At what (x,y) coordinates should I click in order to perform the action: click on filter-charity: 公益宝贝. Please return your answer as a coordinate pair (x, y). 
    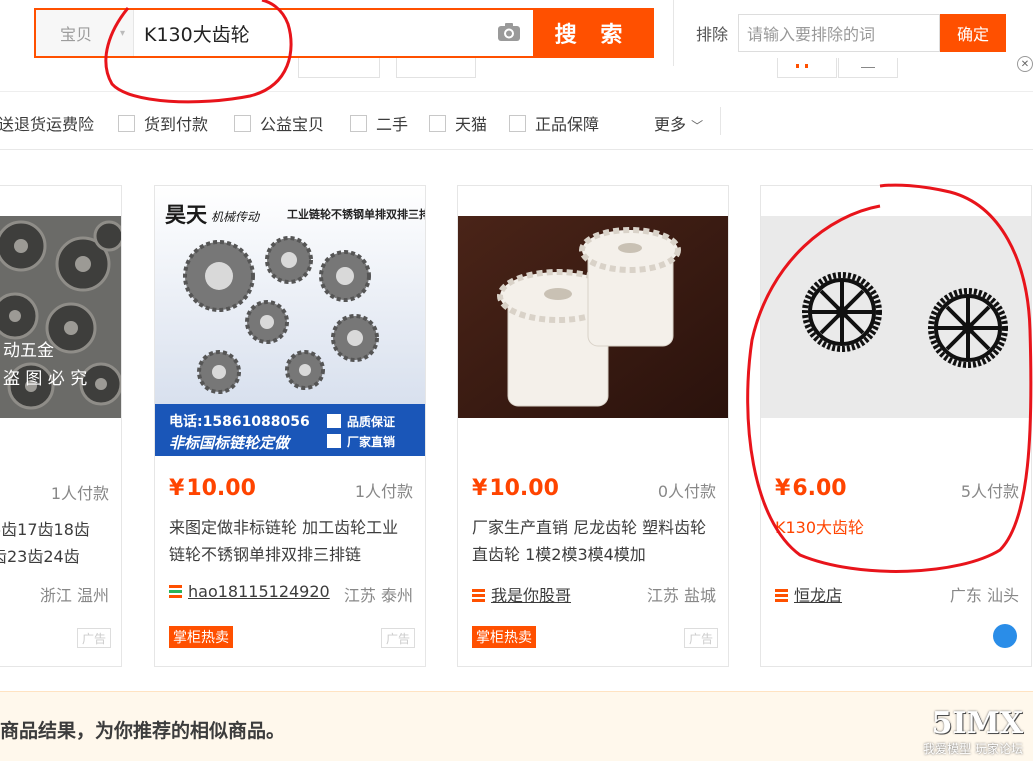
    Looking at the image, I should click on (279, 123).